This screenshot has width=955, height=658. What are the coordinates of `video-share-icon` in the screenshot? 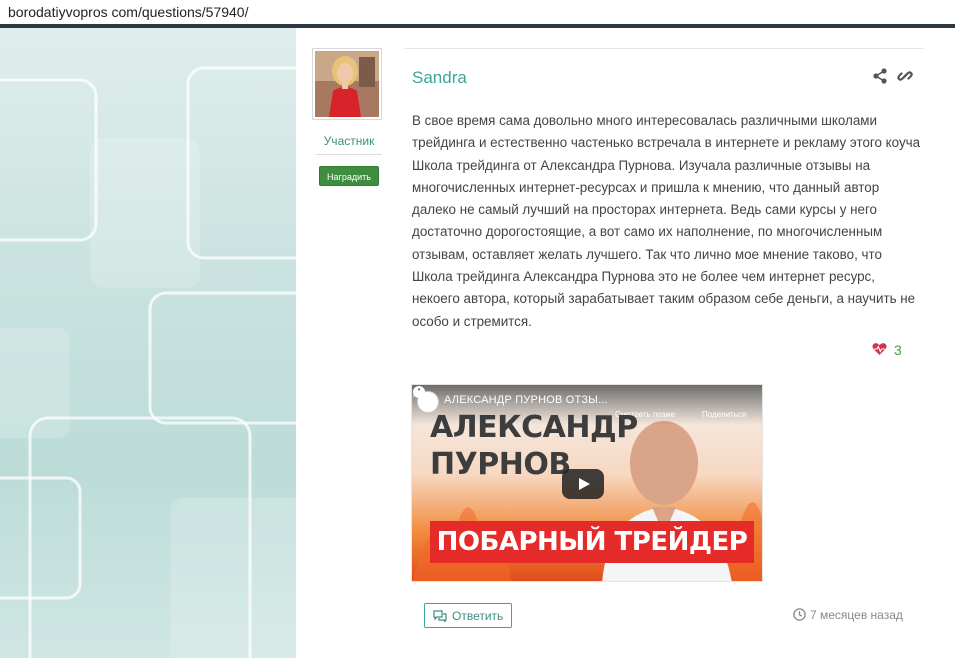 It's located at (419, 392).